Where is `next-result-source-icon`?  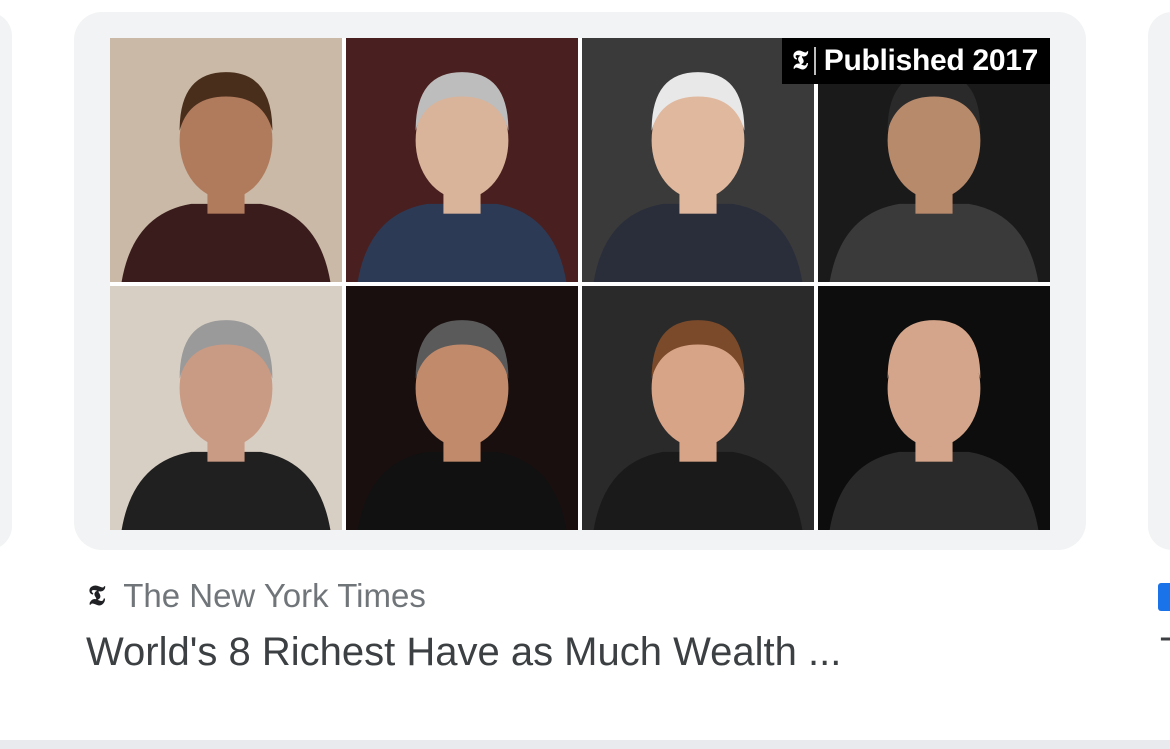
next-result-source-icon is located at coordinates (1164, 597).